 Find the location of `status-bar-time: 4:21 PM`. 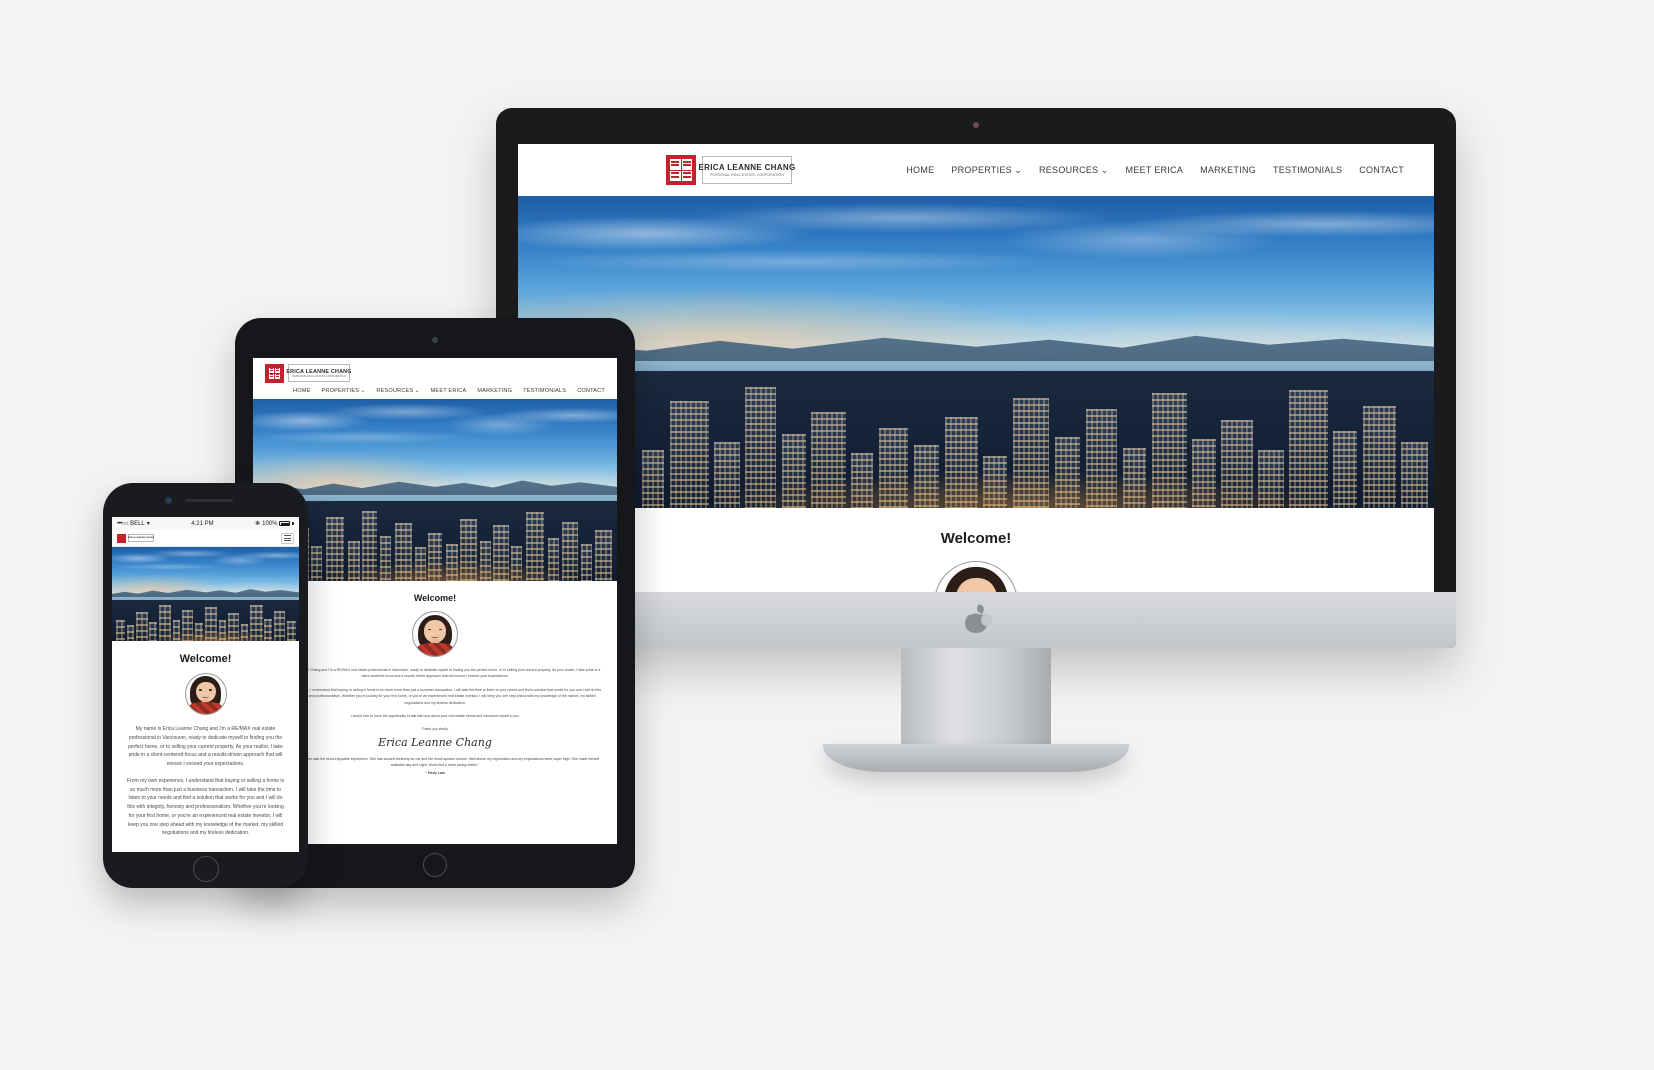

status-bar-time: 4:21 PM is located at coordinates (202, 523).